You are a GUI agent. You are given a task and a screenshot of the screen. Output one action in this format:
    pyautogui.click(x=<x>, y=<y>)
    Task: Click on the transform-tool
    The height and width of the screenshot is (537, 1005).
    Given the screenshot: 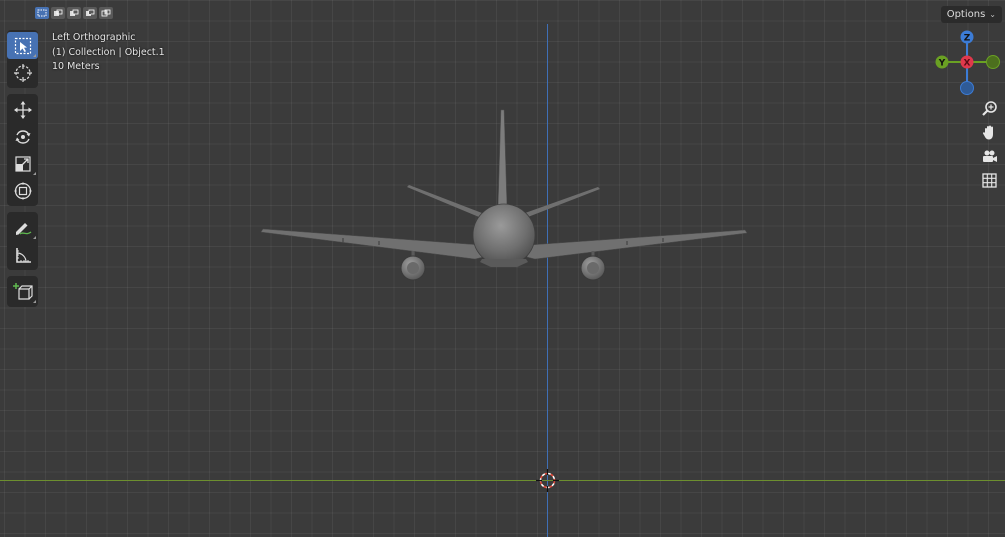 What is the action you would take?
    pyautogui.click(x=22, y=190)
    